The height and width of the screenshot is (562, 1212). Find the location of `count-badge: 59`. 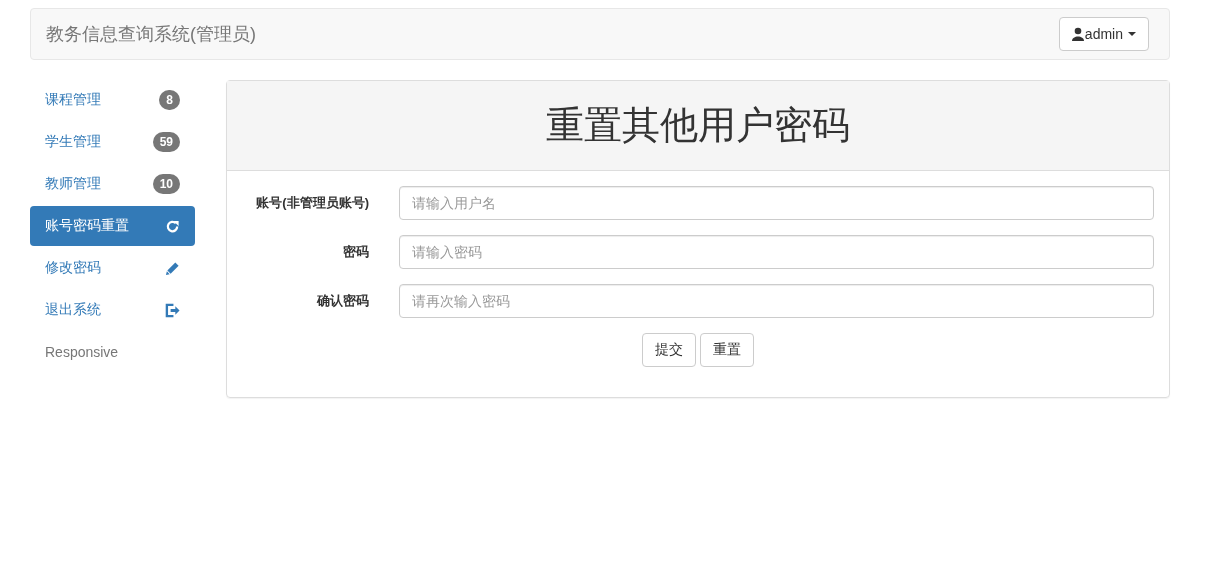

count-badge: 59 is located at coordinates (166, 142).